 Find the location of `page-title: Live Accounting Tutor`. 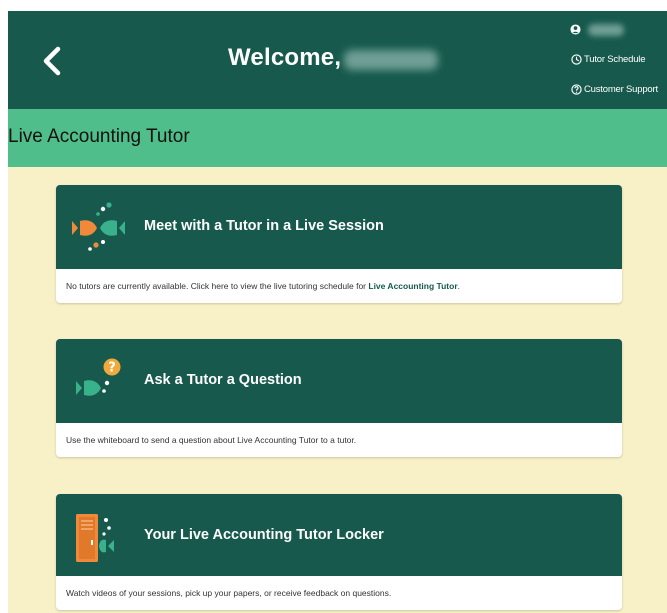

page-title: Live Accounting Tutor is located at coordinates (99, 136).